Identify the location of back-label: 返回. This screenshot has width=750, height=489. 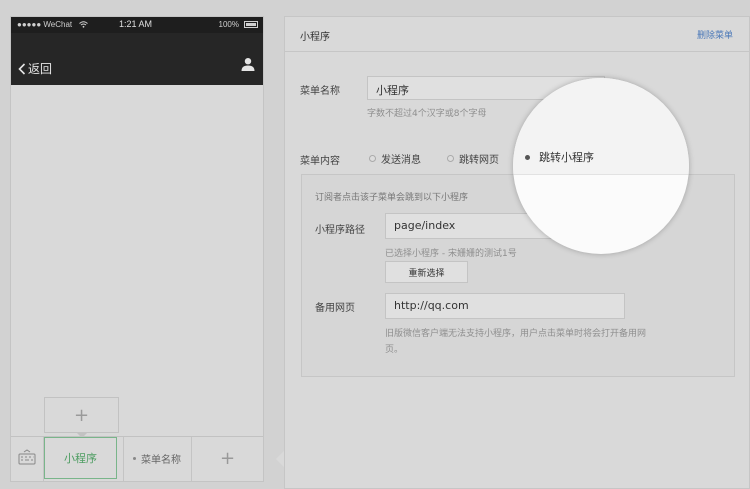
(40, 69).